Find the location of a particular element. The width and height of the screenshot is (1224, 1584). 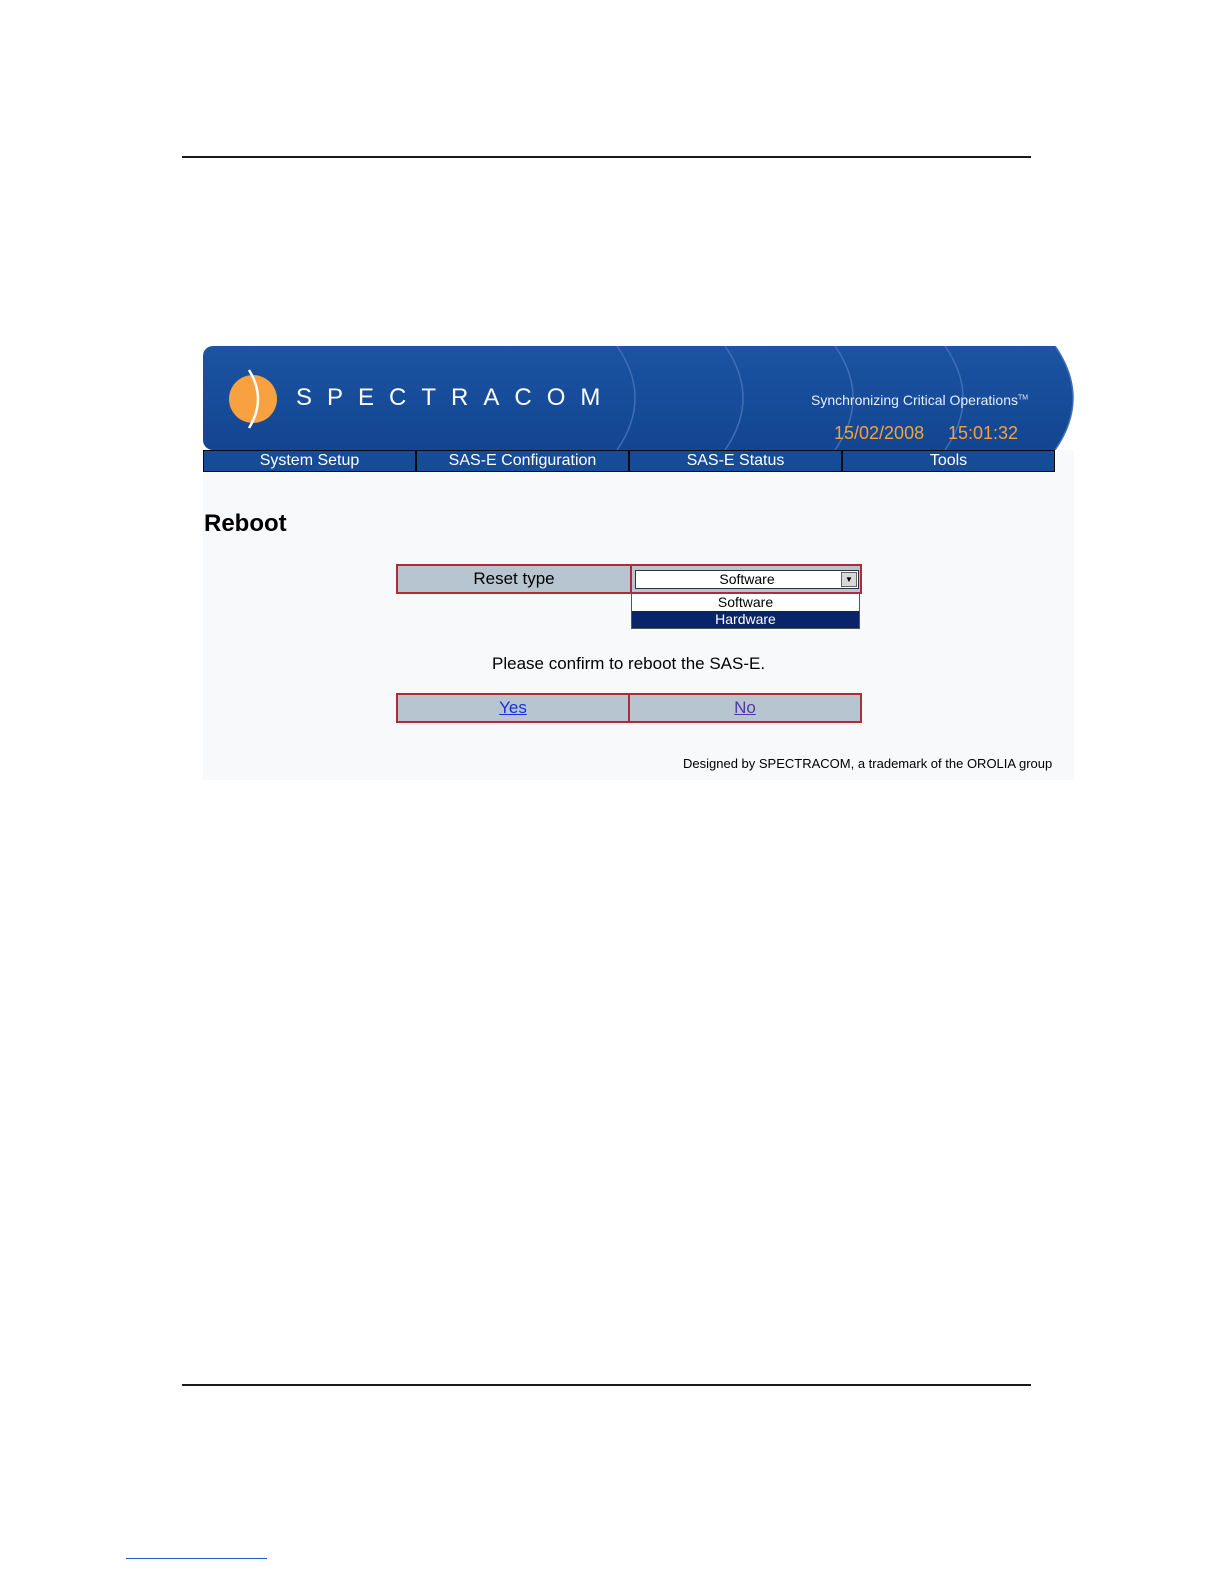

date-display: 15/02/2008 is located at coordinates (879, 433).